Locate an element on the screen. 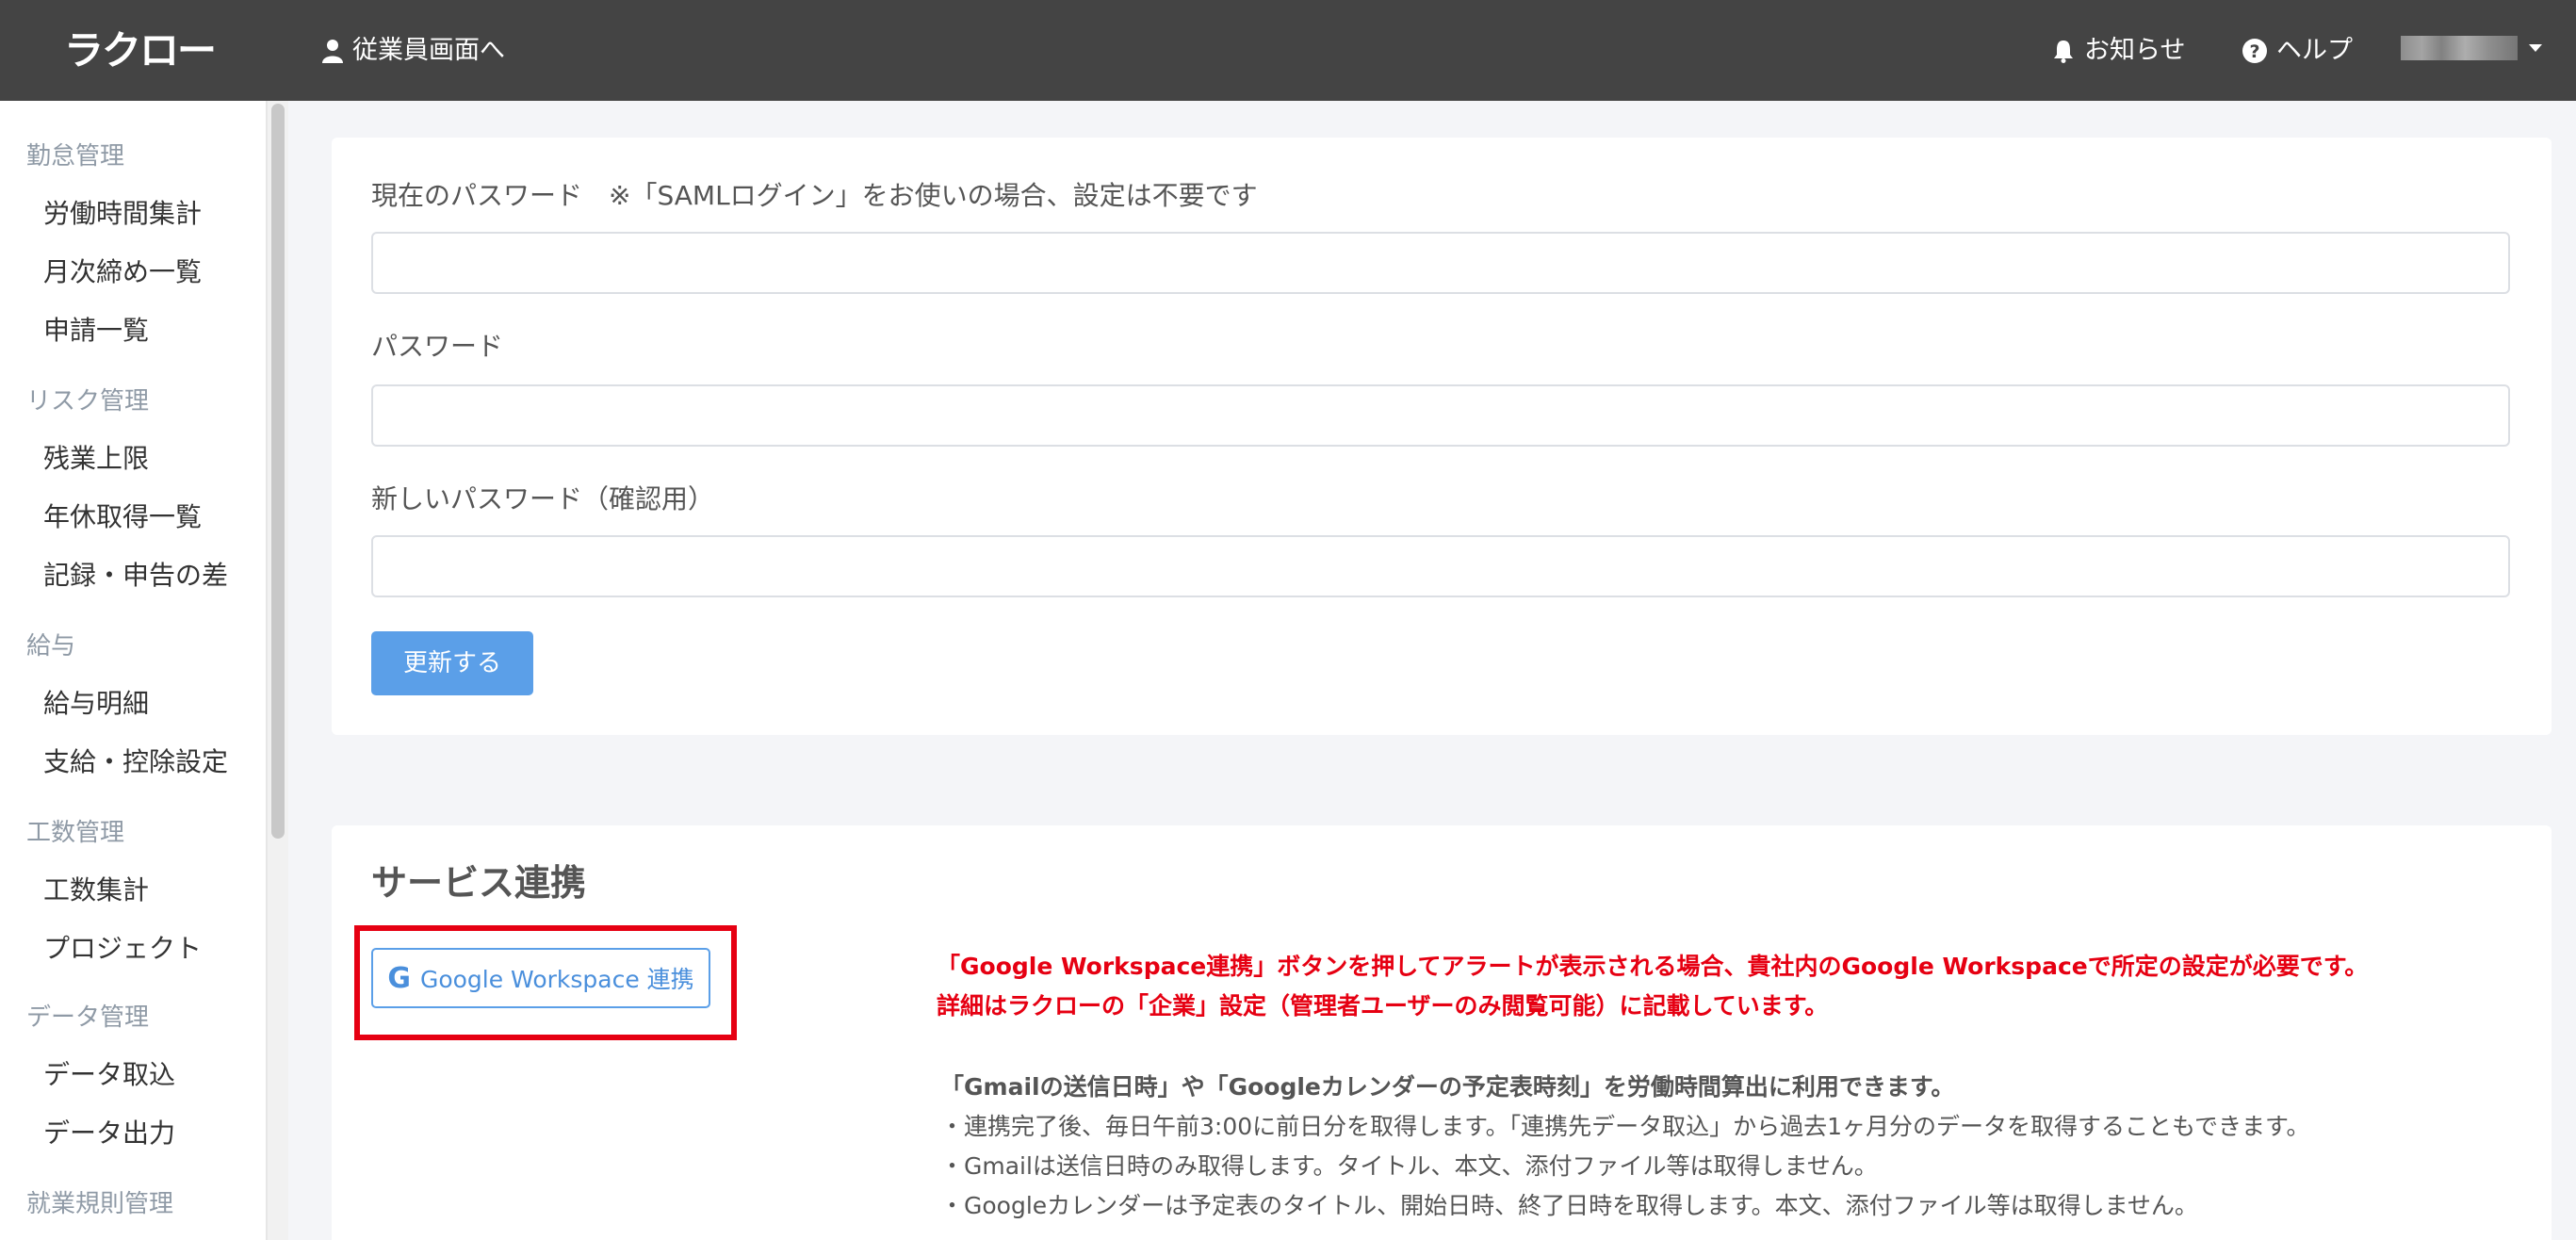  sidebar-item-record-diff: 記録・申告の差 is located at coordinates (135, 574).